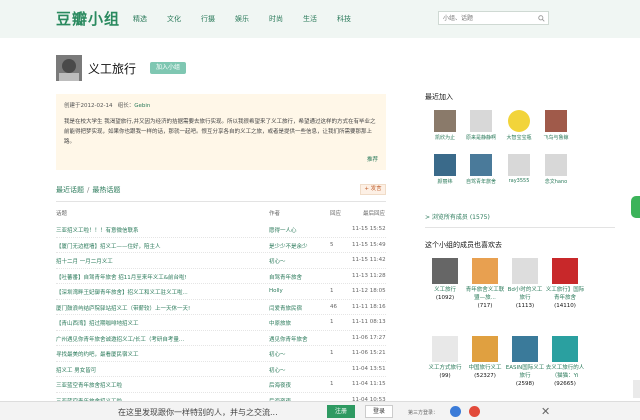 This screenshot has width=640, height=420. What do you see at coordinates (379, 411) in the screenshot?
I see `login-button: 登录` at bounding box center [379, 411].